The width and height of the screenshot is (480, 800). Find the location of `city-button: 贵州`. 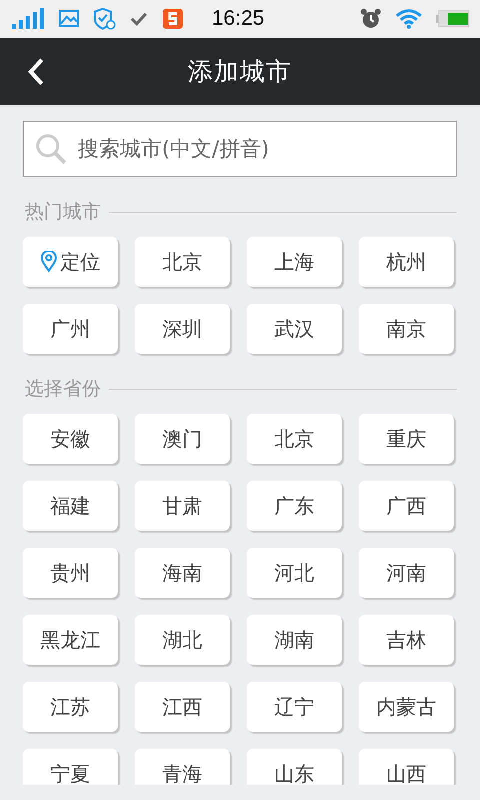

city-button: 贵州 is located at coordinates (70, 573).